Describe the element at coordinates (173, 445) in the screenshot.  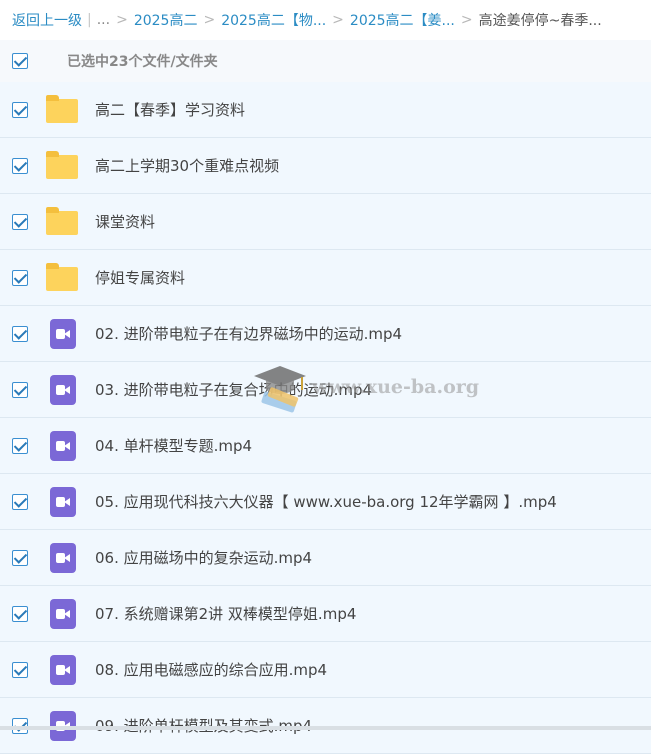
I see `file-name: 04. 单杆模型专题.mp4` at that location.